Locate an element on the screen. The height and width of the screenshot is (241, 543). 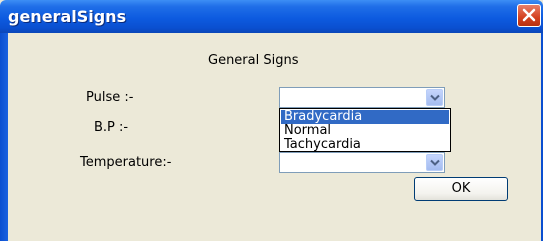
pulse-dropdown-list: Bradycardia Normal Tachycardia is located at coordinates (365, 130).